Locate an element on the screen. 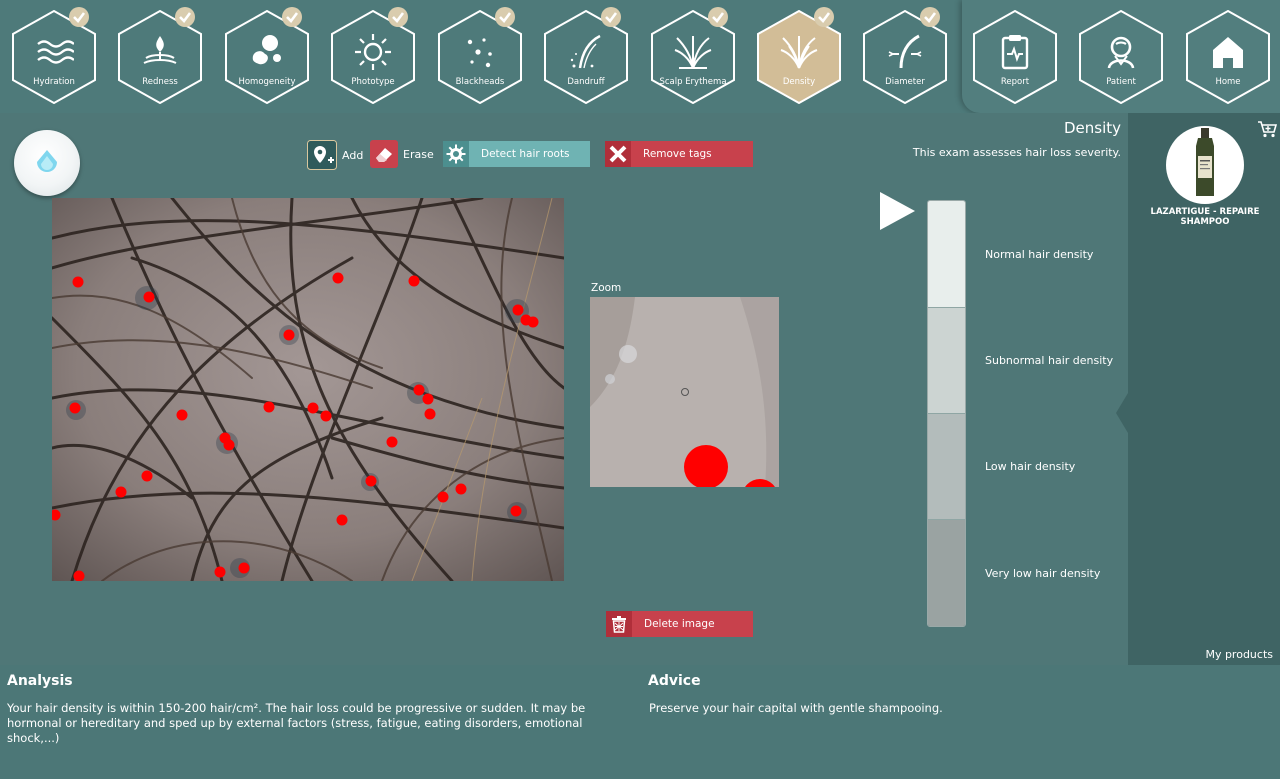 Image resolution: width=1280 pixels, height=779 pixels. add-label: Add is located at coordinates (353, 155).